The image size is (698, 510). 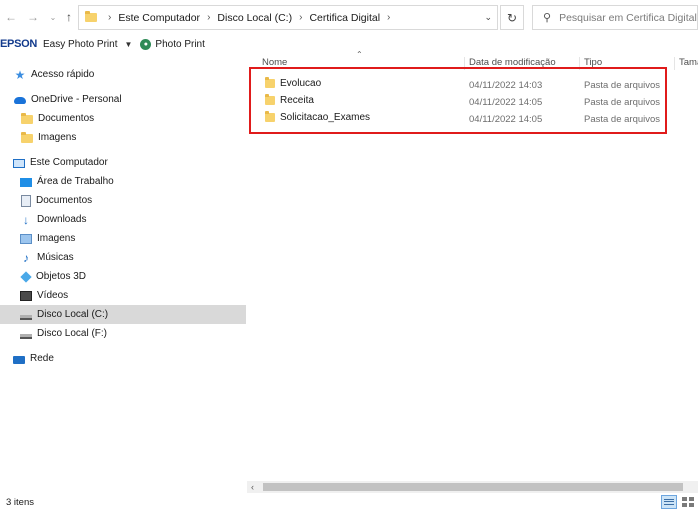 What do you see at coordinates (53, 295) in the screenshot?
I see `sidebar-item-label: Vídeos` at bounding box center [53, 295].